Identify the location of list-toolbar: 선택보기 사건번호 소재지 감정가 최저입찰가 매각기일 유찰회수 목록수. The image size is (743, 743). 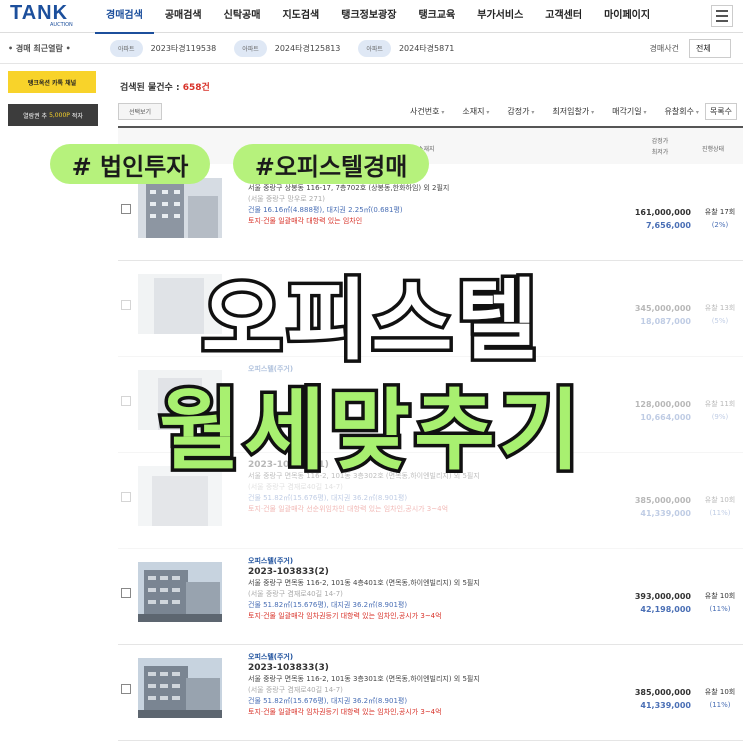
(430, 111).